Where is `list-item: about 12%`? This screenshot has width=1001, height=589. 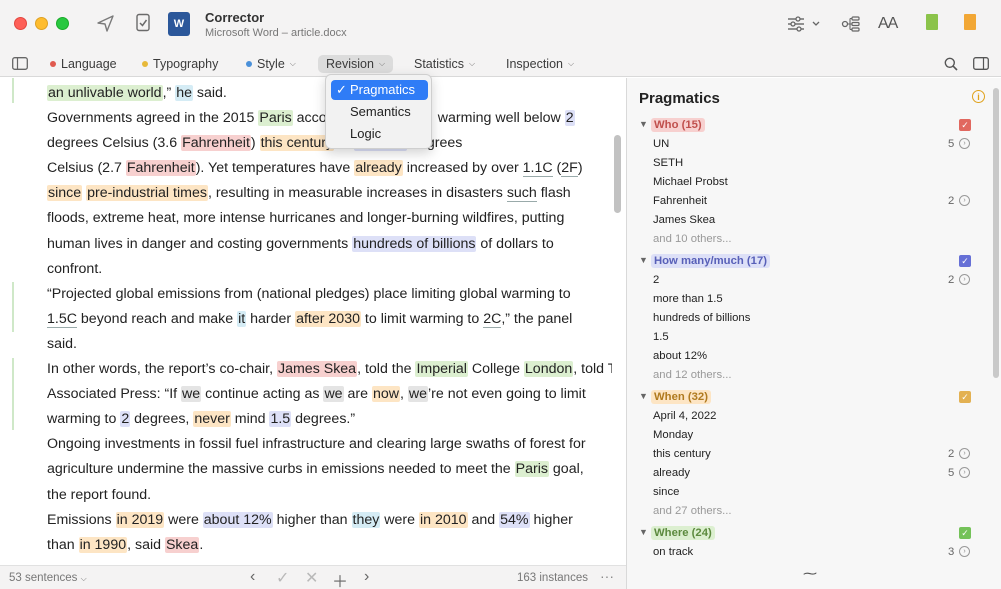 list-item: about 12% is located at coordinates (814, 356).